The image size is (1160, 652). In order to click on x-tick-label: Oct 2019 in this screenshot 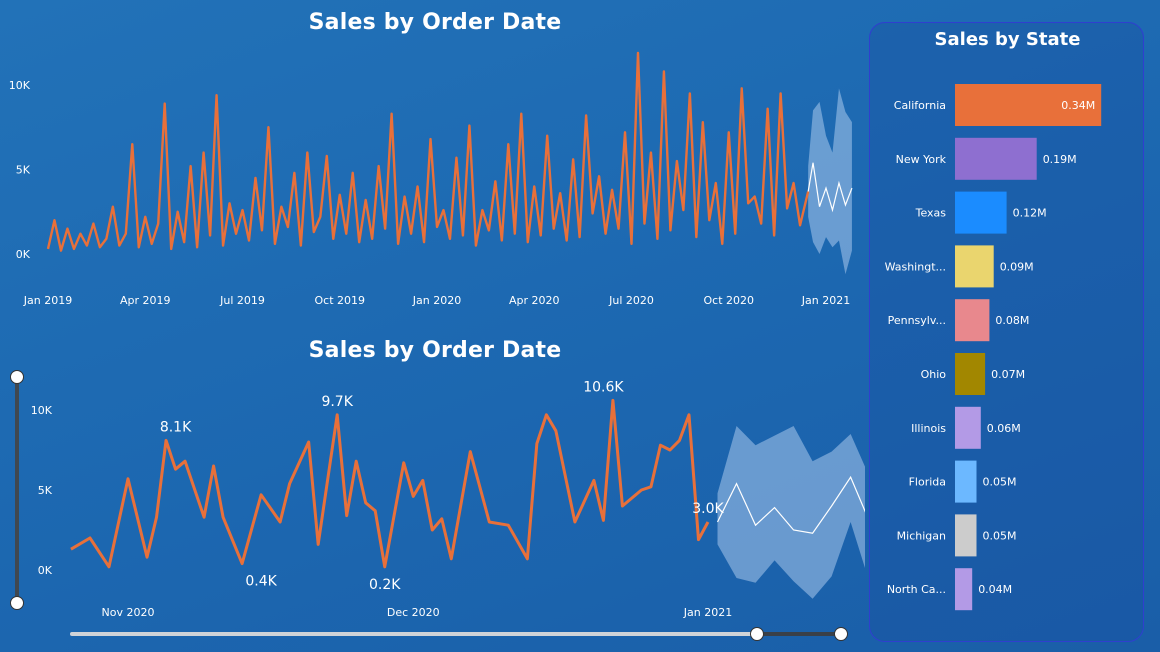, I will do `click(339, 300)`.